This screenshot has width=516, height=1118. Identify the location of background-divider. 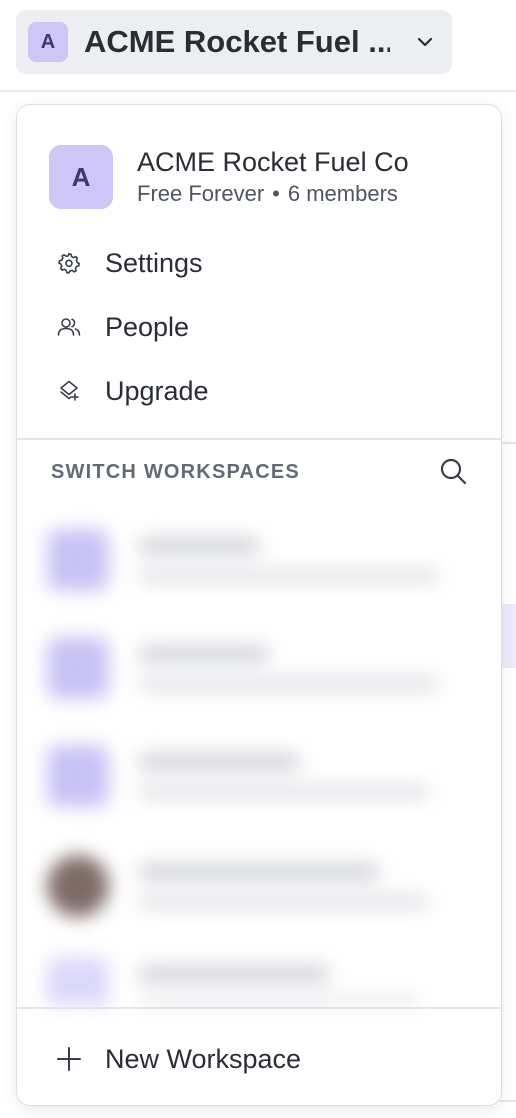
(508, 443).